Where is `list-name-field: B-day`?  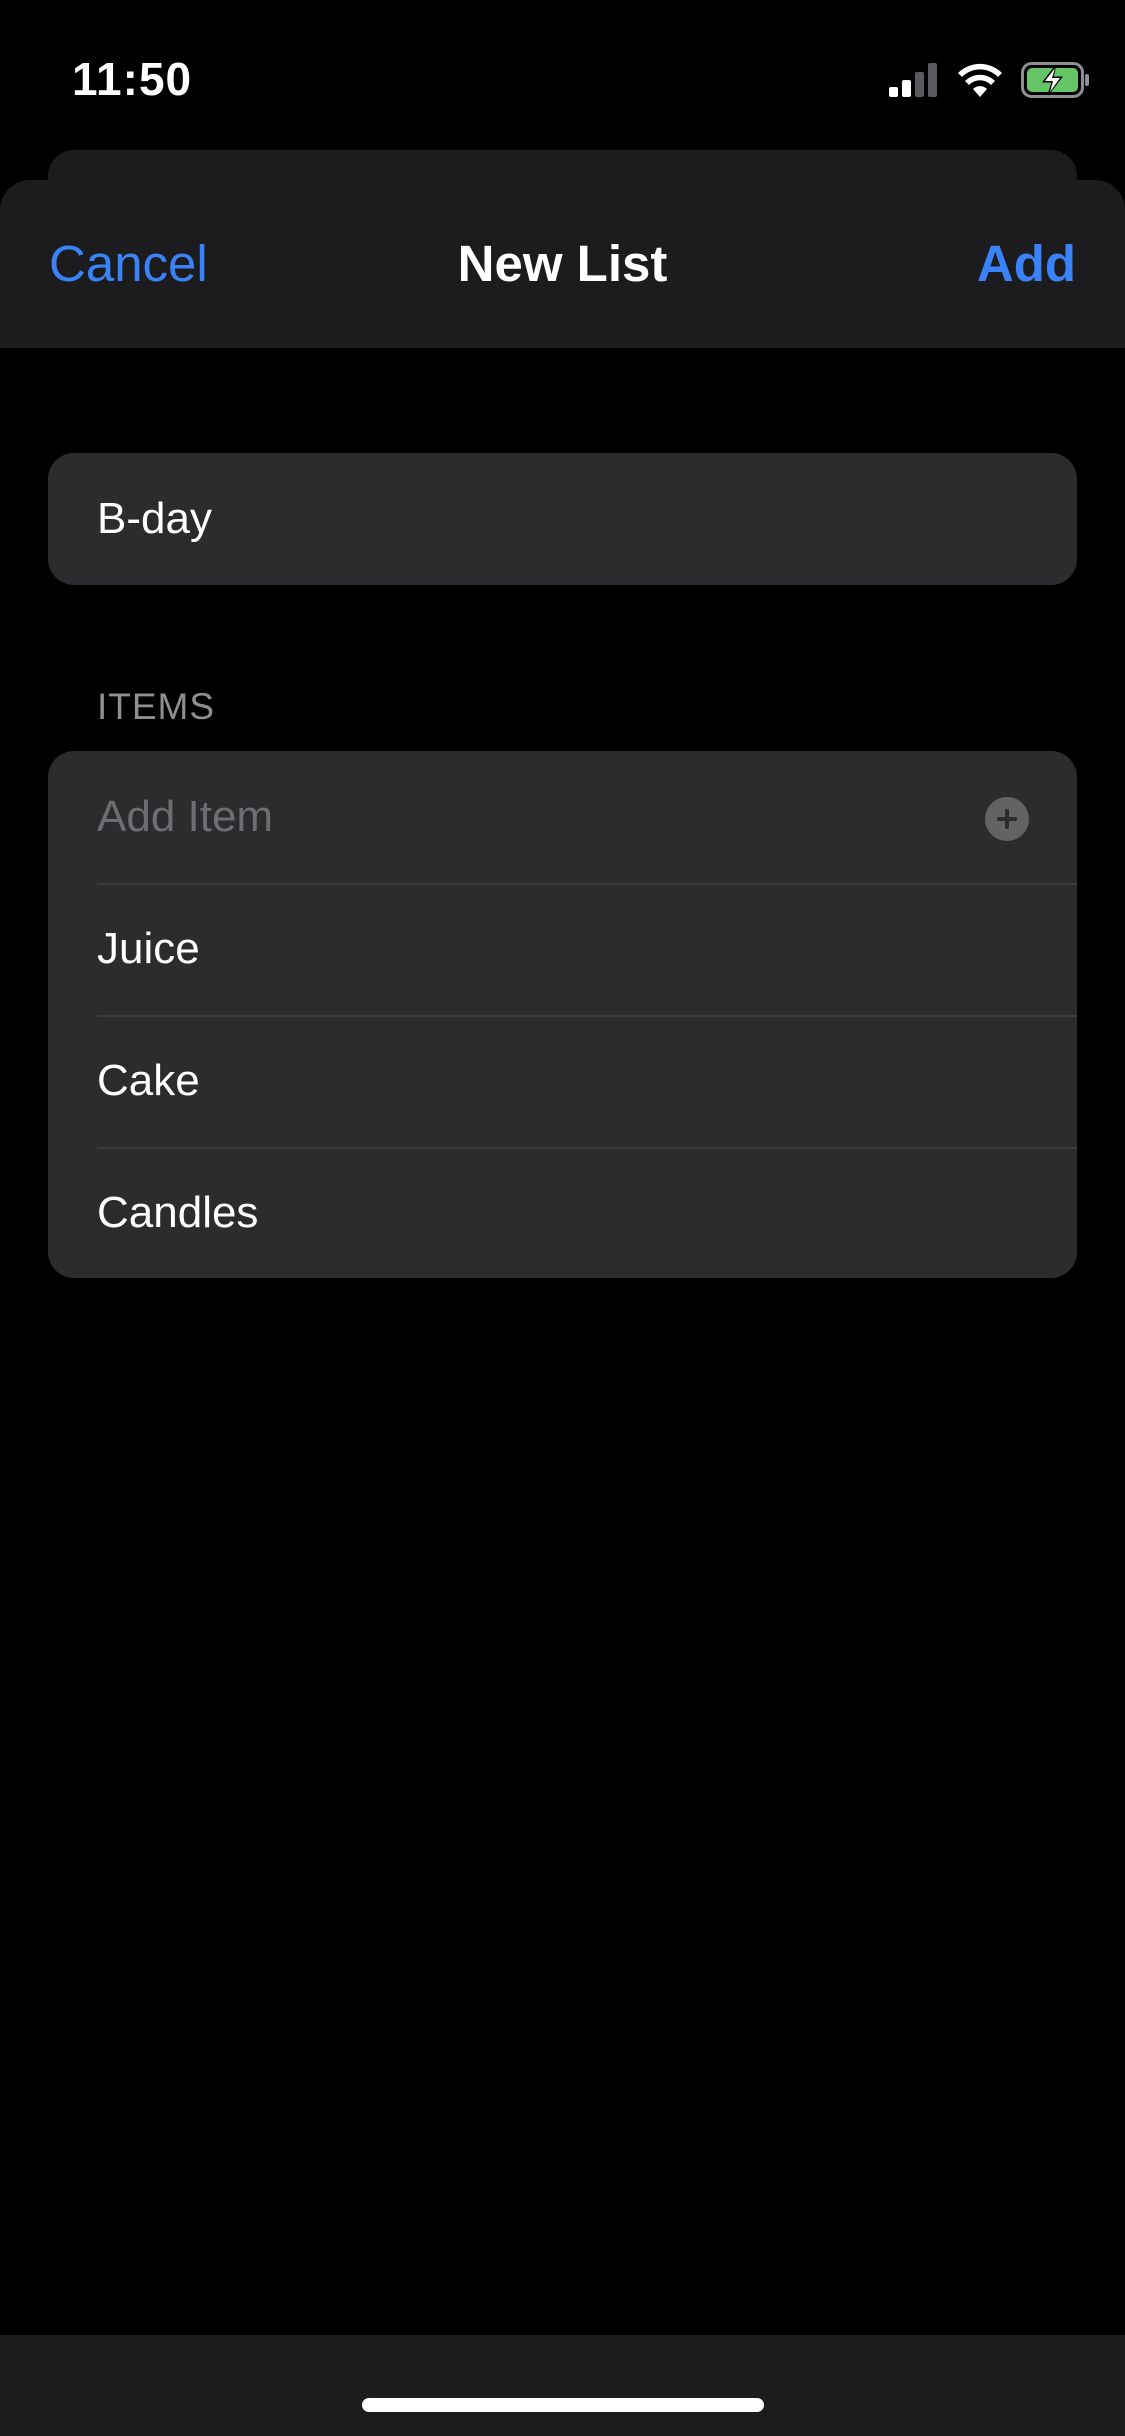 list-name-field: B-day is located at coordinates (562, 519).